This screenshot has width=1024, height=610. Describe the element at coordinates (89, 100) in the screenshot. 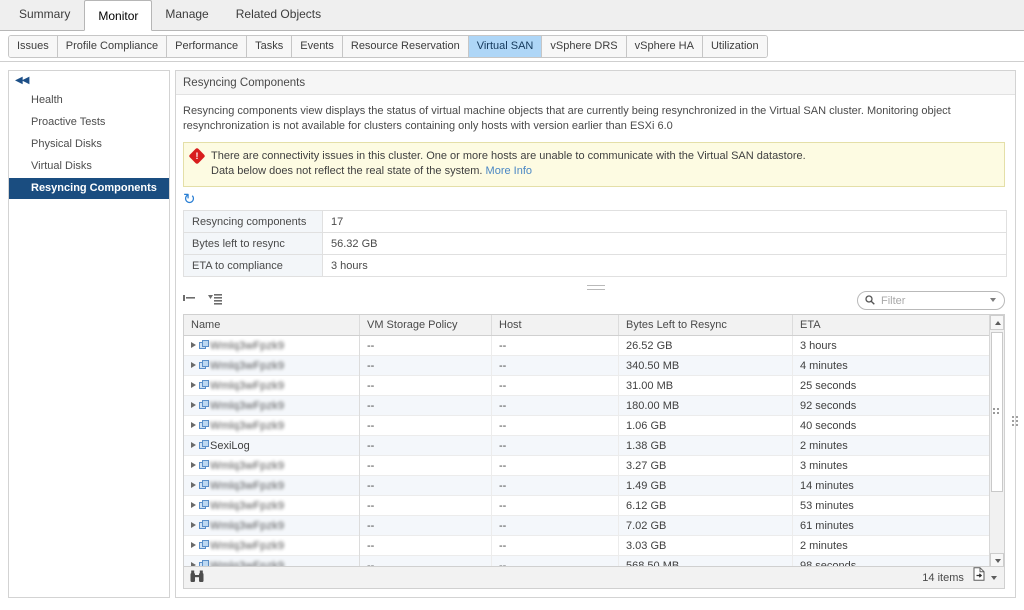

I see `sidebar-item-health: Health` at that location.